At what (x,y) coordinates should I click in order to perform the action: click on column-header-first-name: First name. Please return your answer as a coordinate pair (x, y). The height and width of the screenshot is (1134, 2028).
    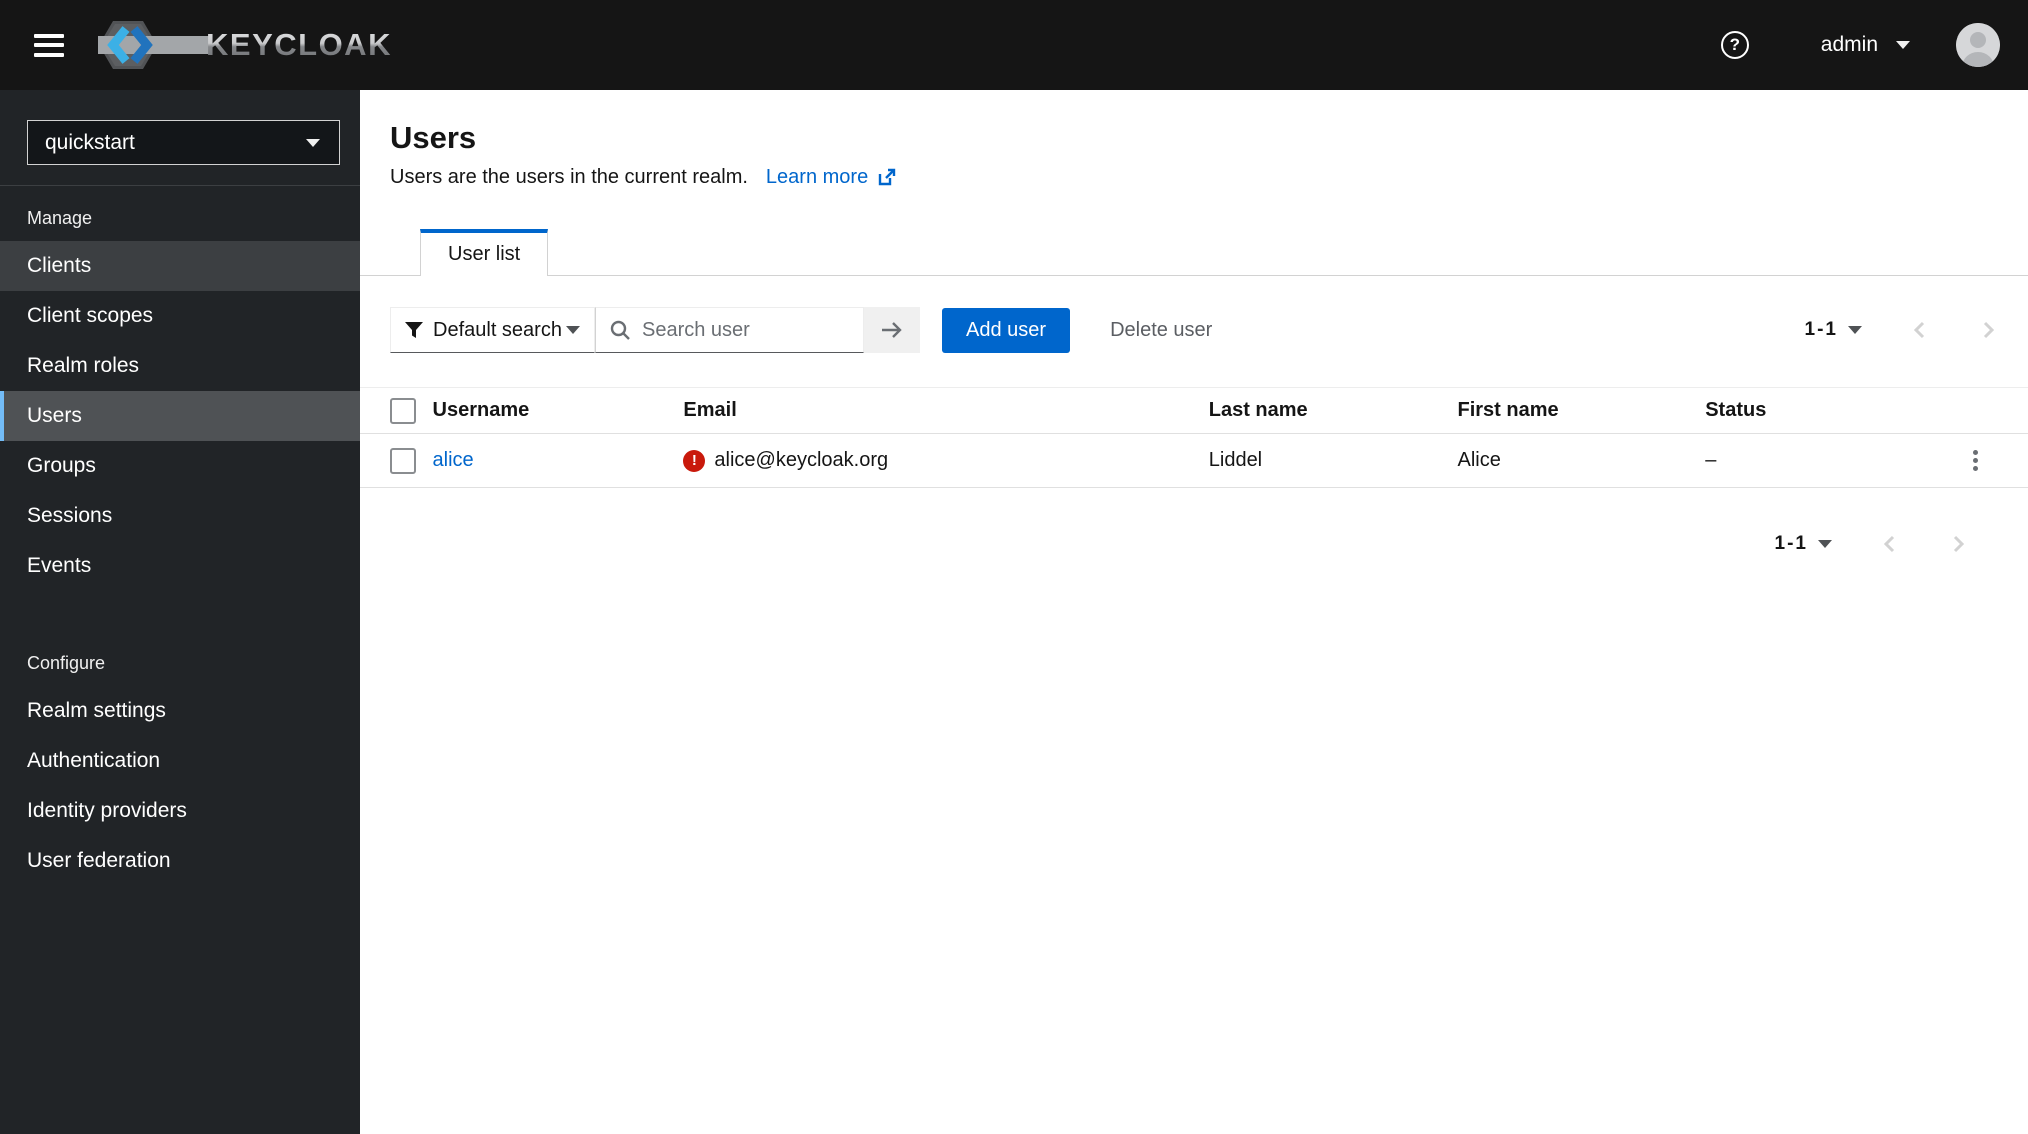
    Looking at the image, I should click on (1581, 410).